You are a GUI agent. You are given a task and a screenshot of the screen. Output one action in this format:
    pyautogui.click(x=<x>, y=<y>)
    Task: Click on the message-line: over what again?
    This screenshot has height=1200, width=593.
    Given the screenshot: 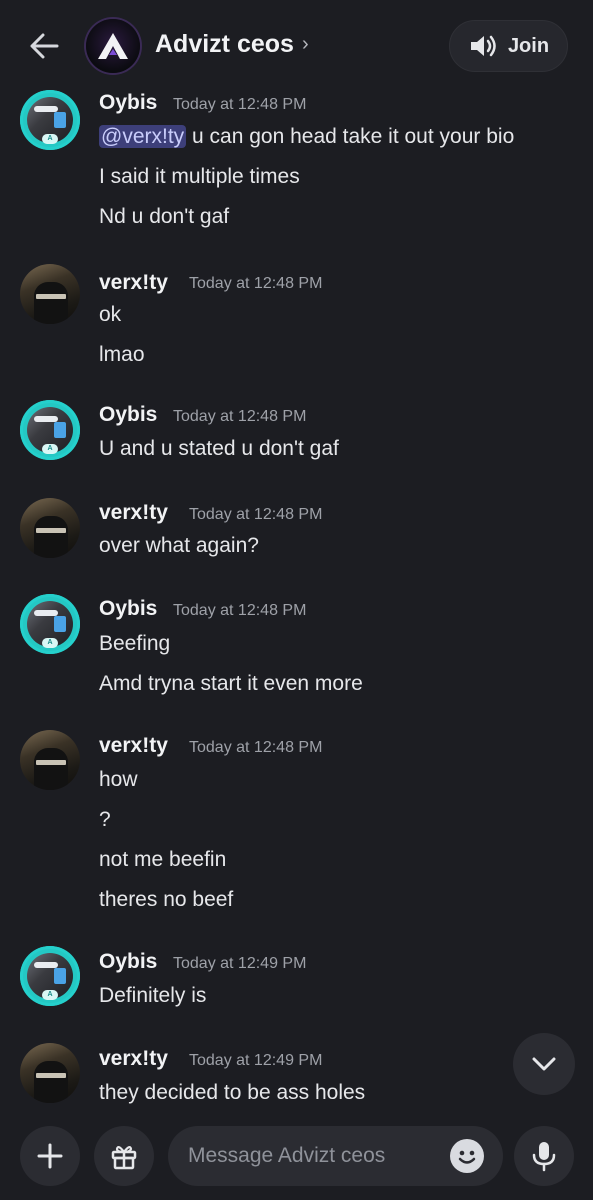 What is the action you would take?
    pyautogui.click(x=179, y=545)
    